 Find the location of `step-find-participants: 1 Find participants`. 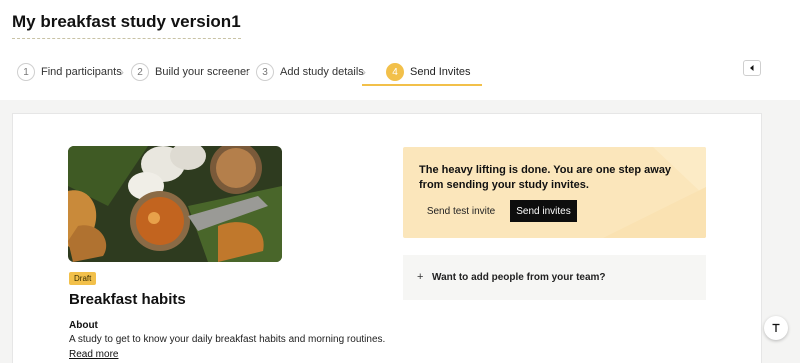

step-find-participants: 1 Find participants is located at coordinates (69, 72).